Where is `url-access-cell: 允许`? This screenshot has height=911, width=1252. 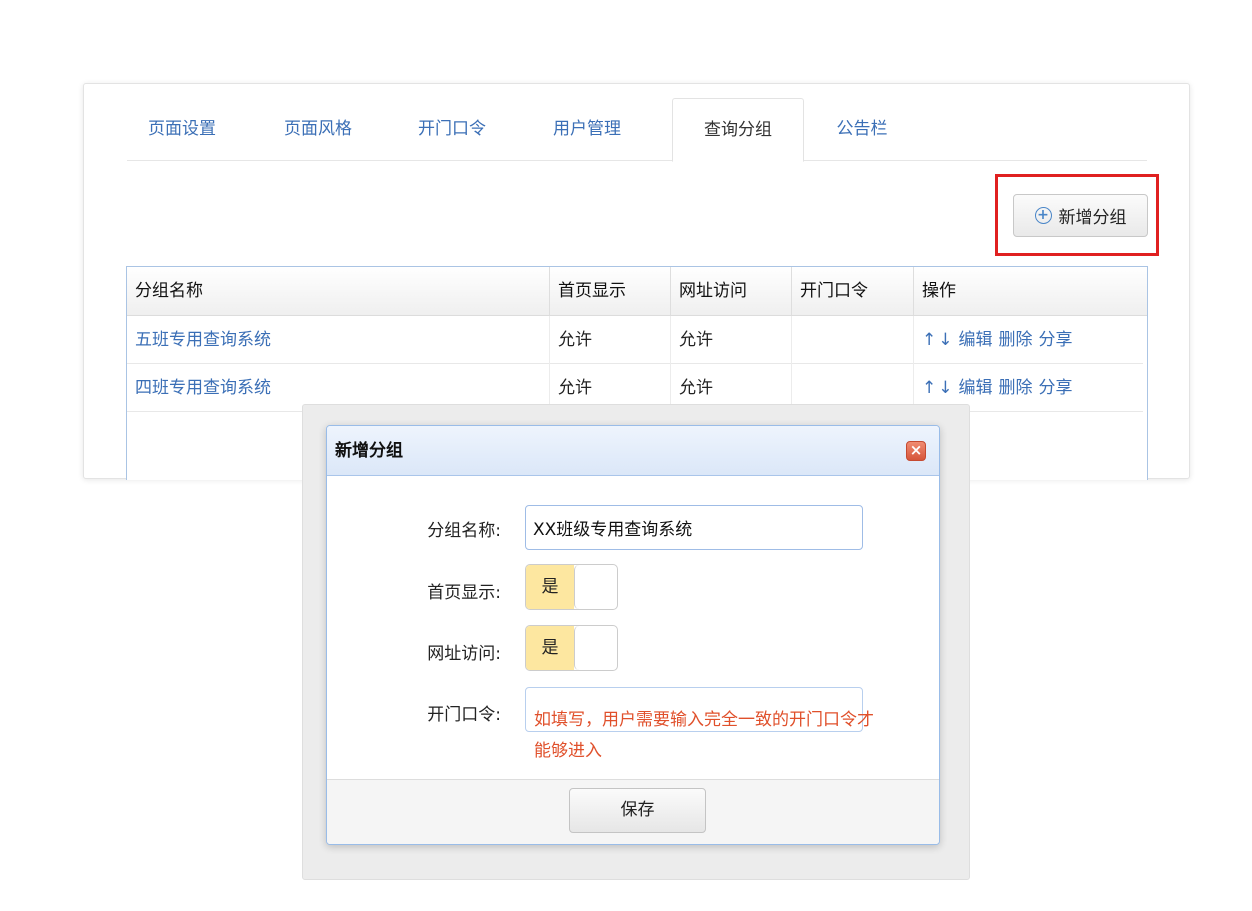 url-access-cell: 允许 is located at coordinates (731, 340).